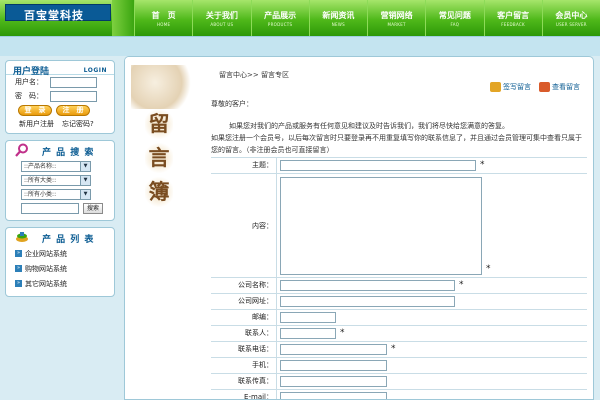 This screenshot has width=600, height=400. I want to click on password-row: 密 码：, so click(60, 96).